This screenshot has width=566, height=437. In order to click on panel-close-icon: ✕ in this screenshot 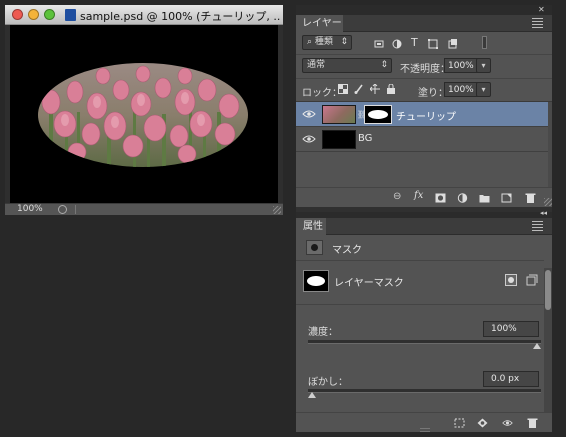, I will do `click(541, 9)`.